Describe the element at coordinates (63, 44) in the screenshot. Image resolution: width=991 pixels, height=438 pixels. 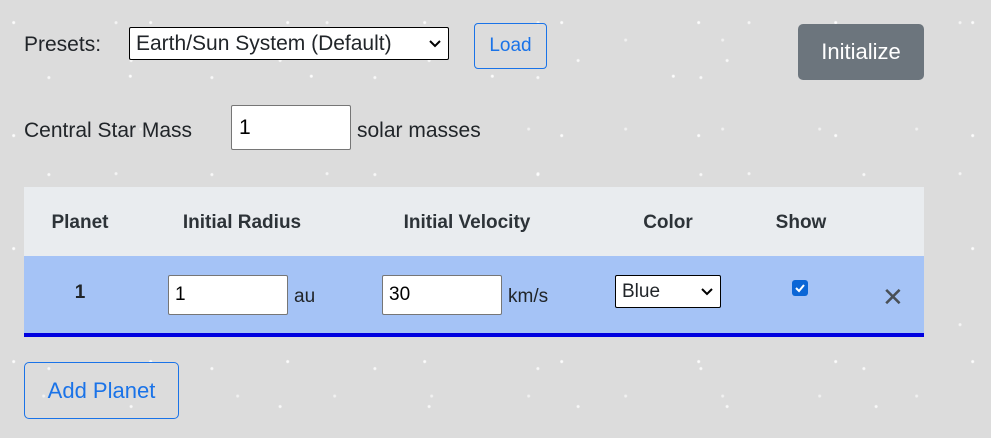
I see `presets-label: Presets:` at that location.